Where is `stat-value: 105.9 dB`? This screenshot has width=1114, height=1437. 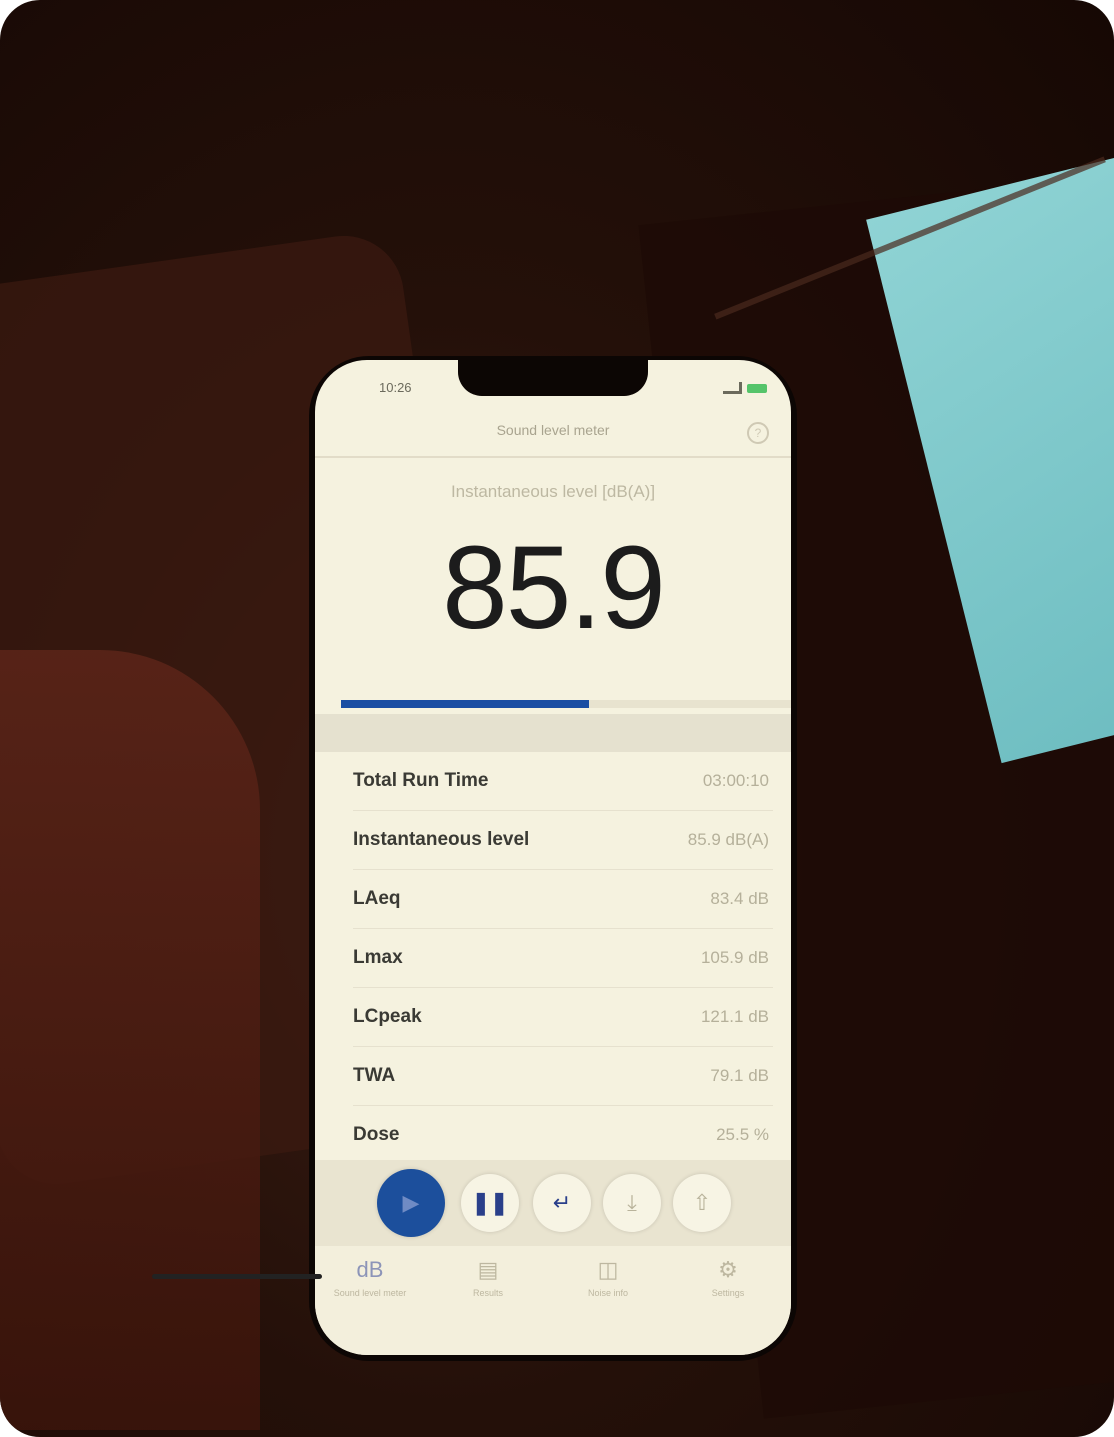 stat-value: 105.9 dB is located at coordinates (734, 957).